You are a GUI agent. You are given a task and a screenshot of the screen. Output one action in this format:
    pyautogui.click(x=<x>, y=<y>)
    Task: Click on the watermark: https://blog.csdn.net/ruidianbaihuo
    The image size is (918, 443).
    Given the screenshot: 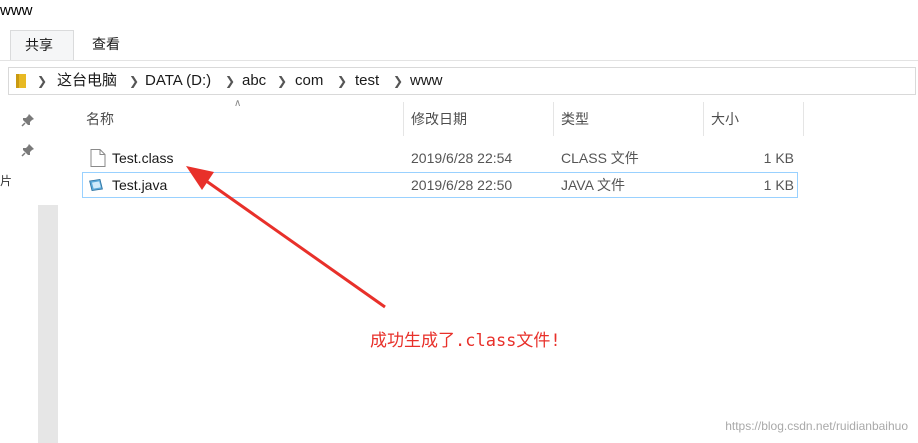 What is the action you would take?
    pyautogui.click(x=816, y=426)
    